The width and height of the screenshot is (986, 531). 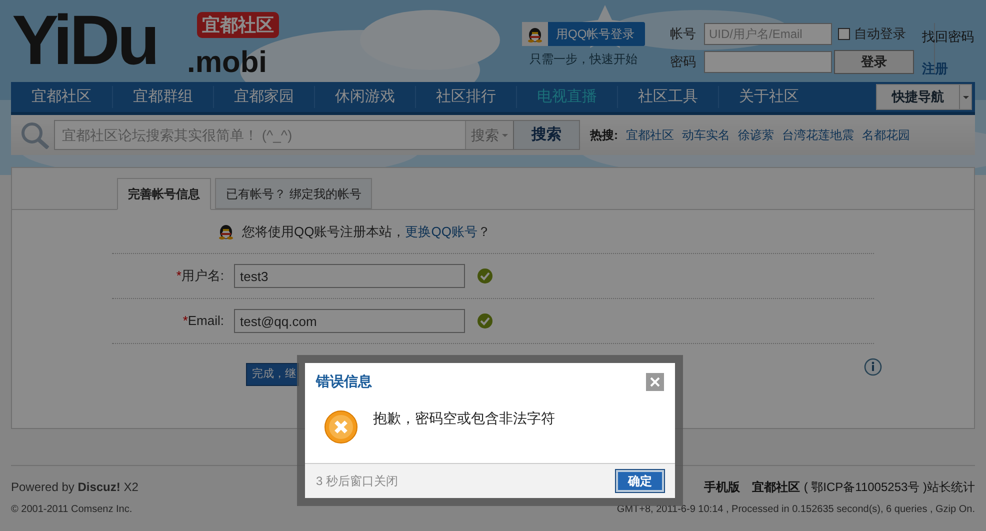 What do you see at coordinates (683, 34) in the screenshot?
I see `field-label: 帐号` at bounding box center [683, 34].